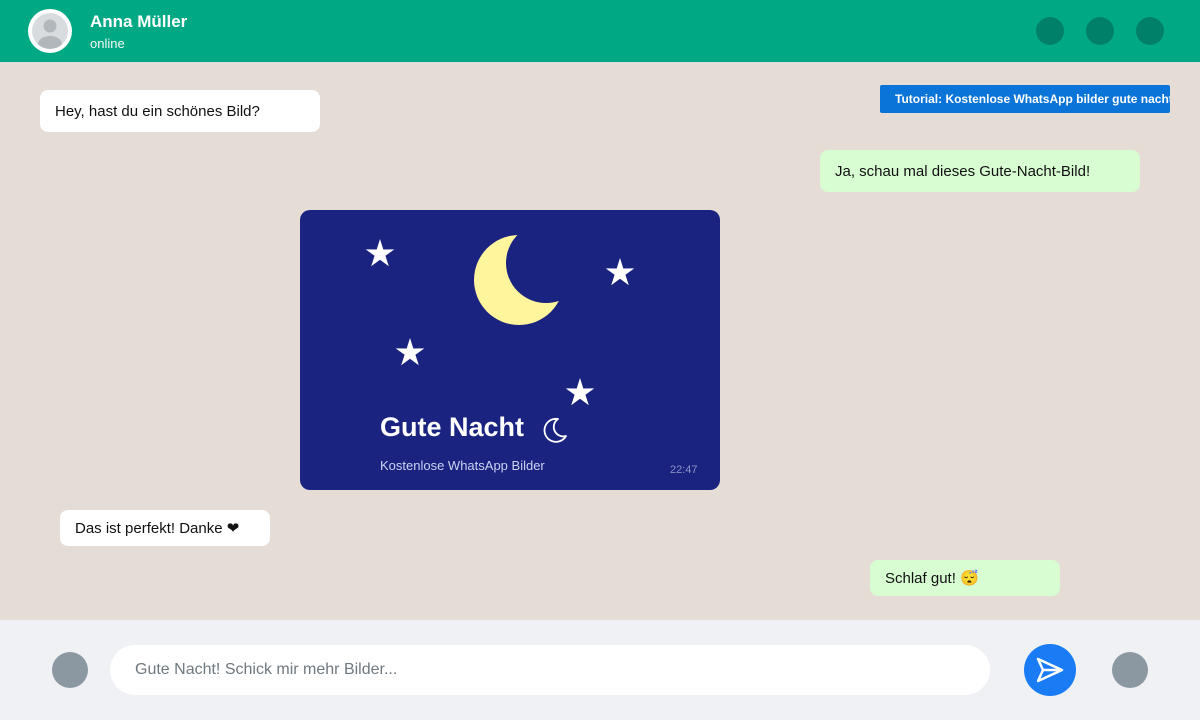 The height and width of the screenshot is (720, 1200). What do you see at coordinates (550, 670) in the screenshot?
I see `message-input` at bounding box center [550, 670].